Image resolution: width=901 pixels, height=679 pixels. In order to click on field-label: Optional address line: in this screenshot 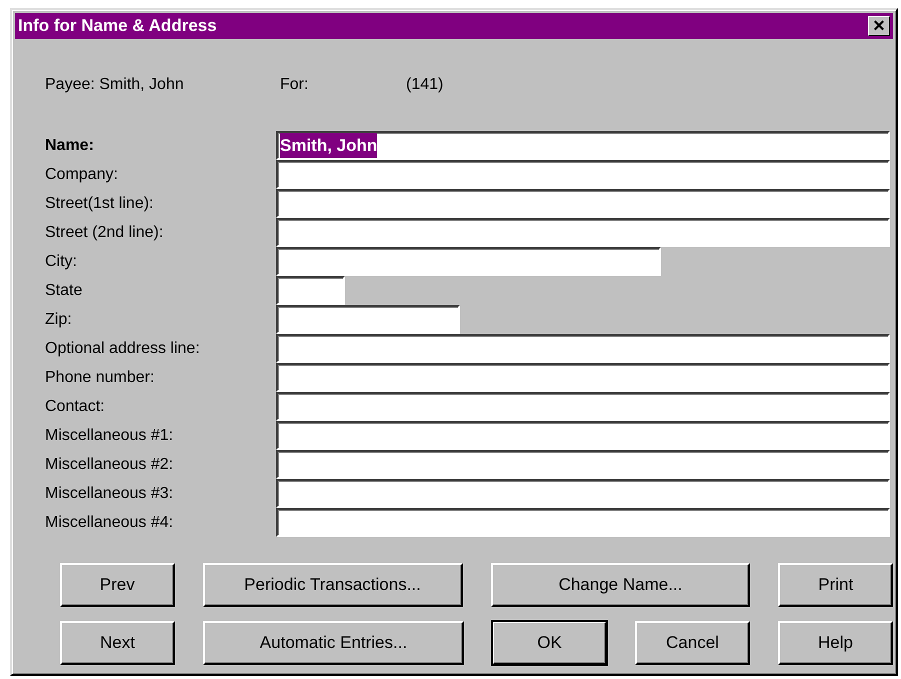, I will do `click(123, 348)`.